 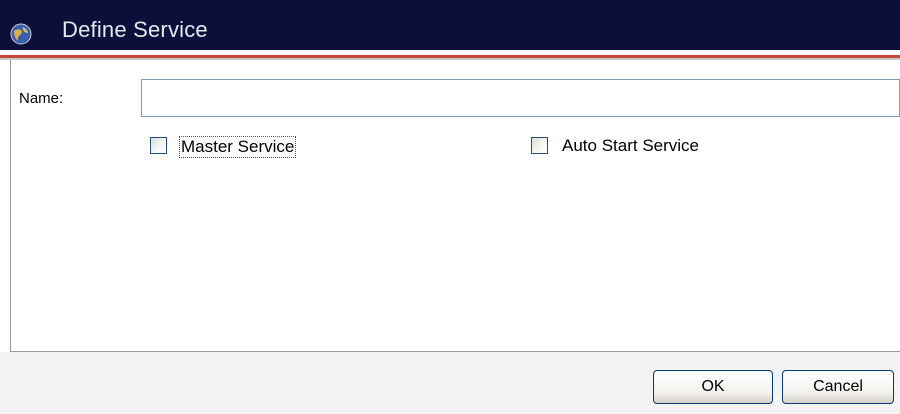 What do you see at coordinates (713, 387) in the screenshot?
I see `ok-button: OK` at bounding box center [713, 387].